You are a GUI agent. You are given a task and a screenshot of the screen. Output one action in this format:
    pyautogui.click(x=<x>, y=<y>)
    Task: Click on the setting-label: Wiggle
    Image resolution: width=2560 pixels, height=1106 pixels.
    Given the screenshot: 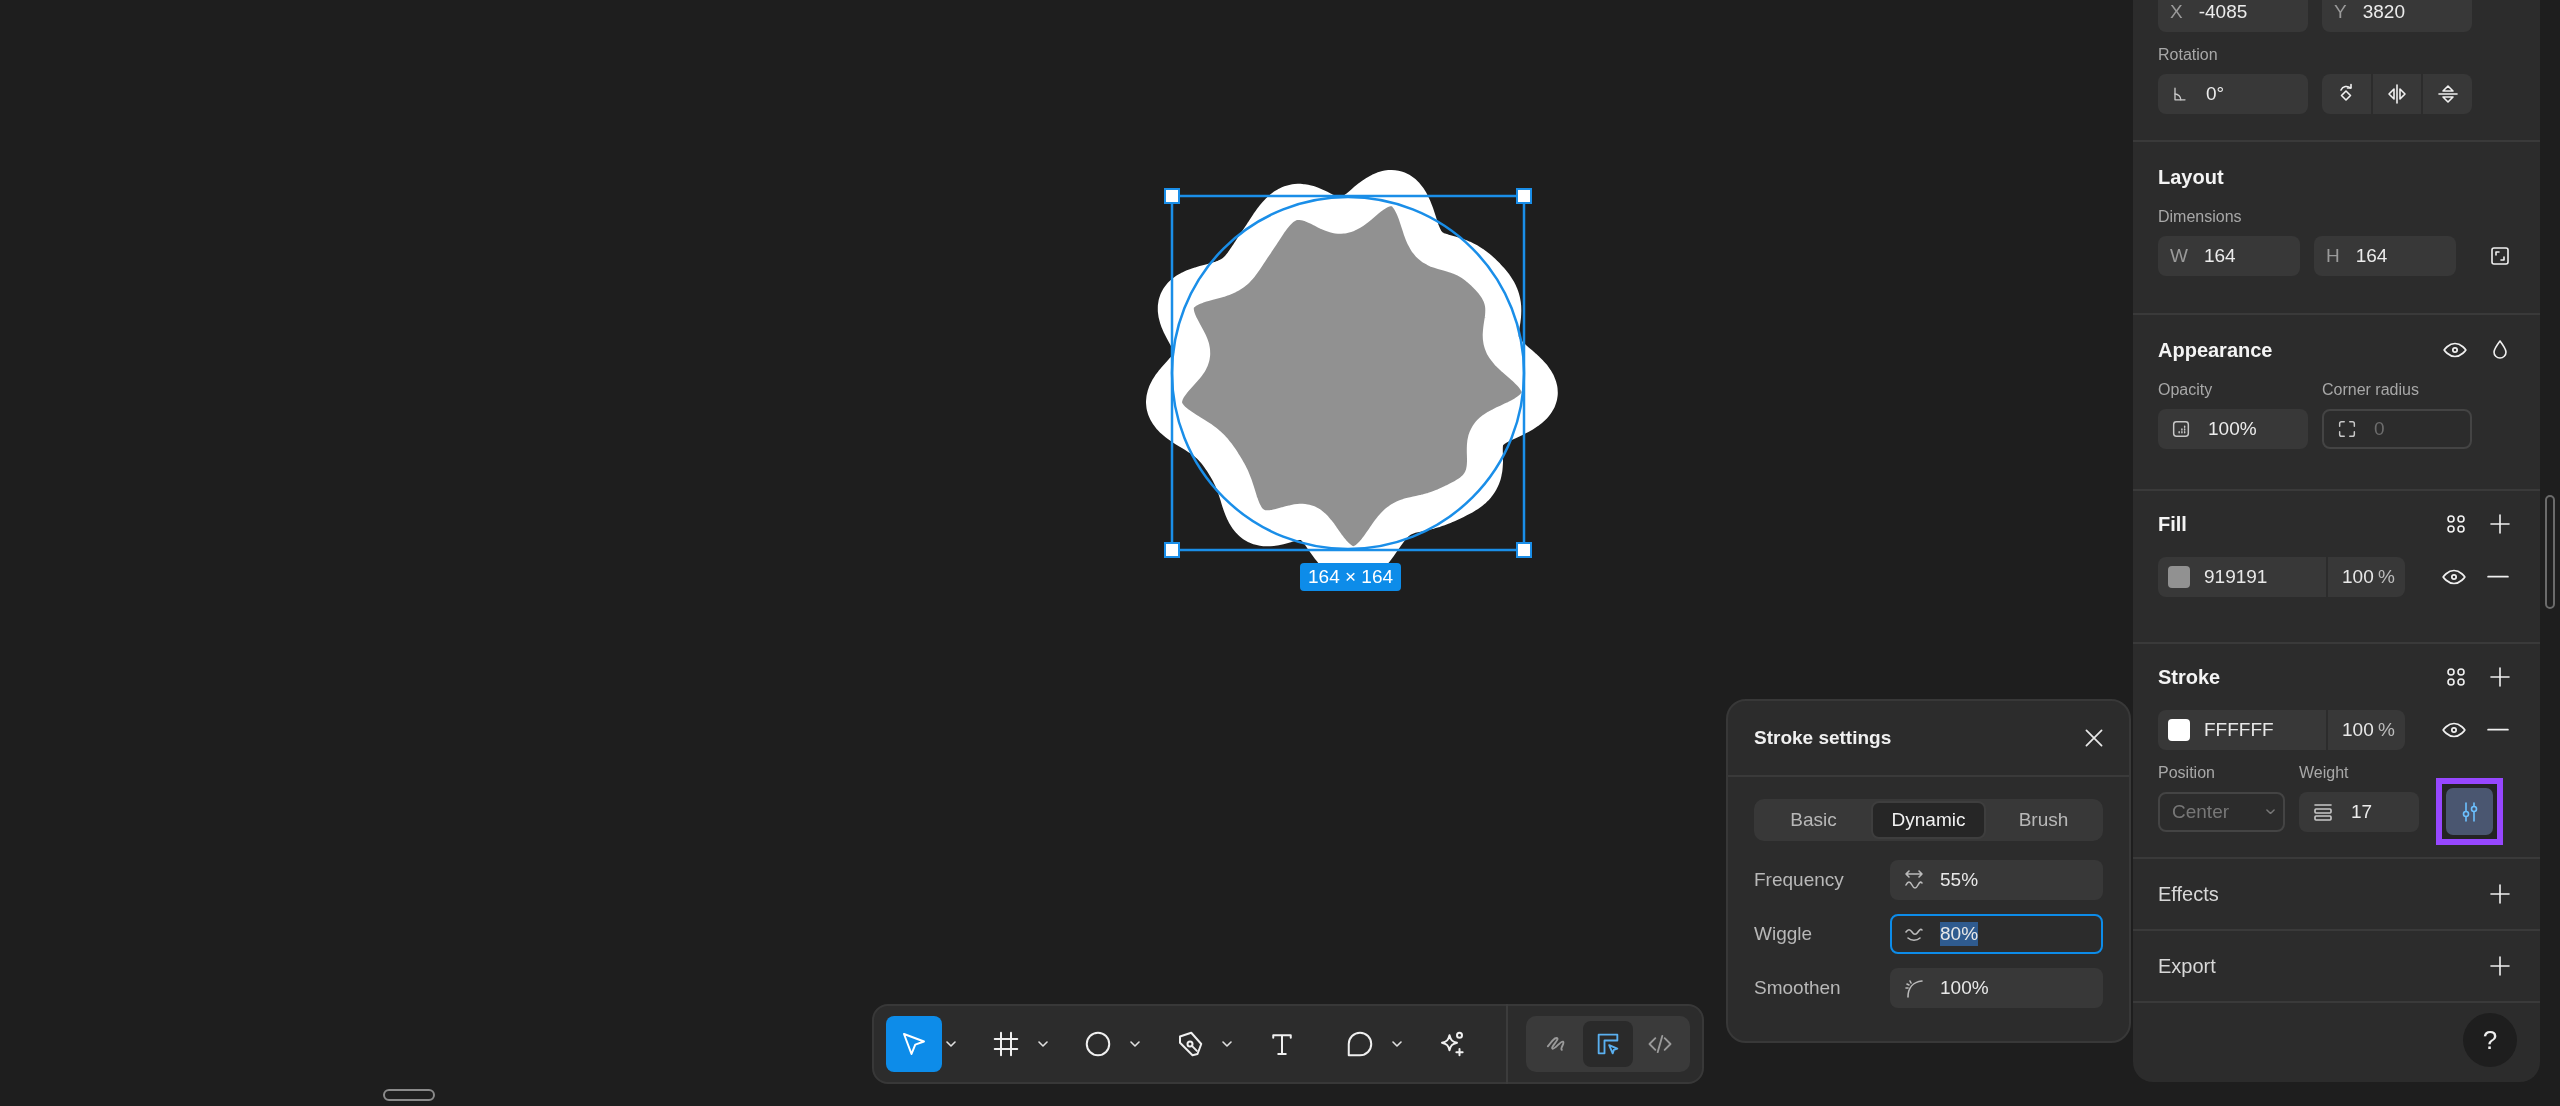 What is the action you would take?
    pyautogui.click(x=1784, y=934)
    